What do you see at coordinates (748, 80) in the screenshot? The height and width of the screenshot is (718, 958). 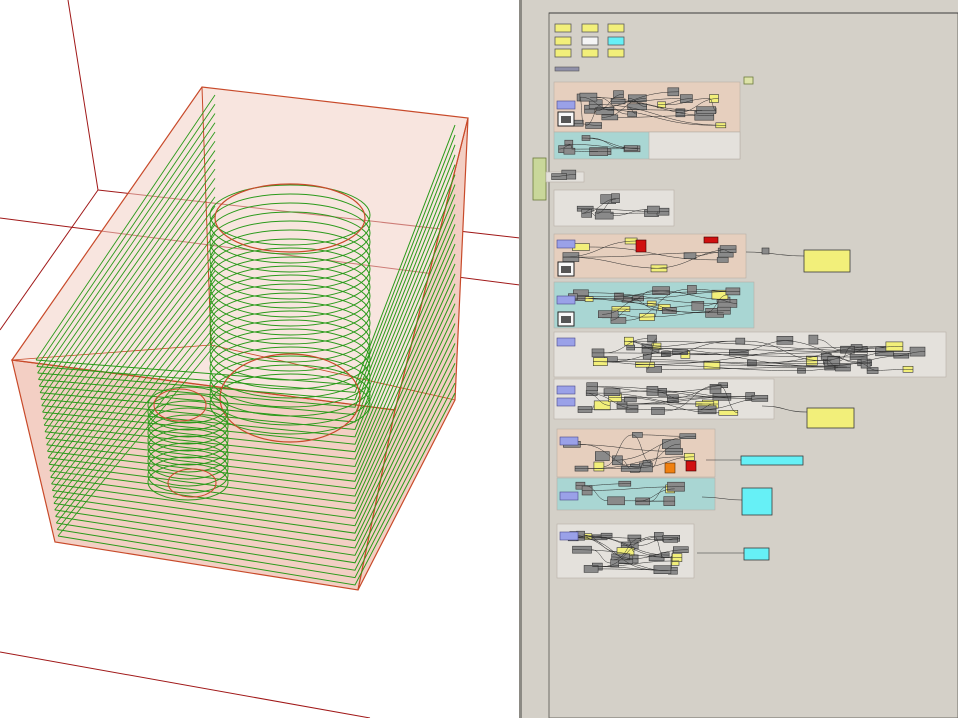 I see `note-chip` at bounding box center [748, 80].